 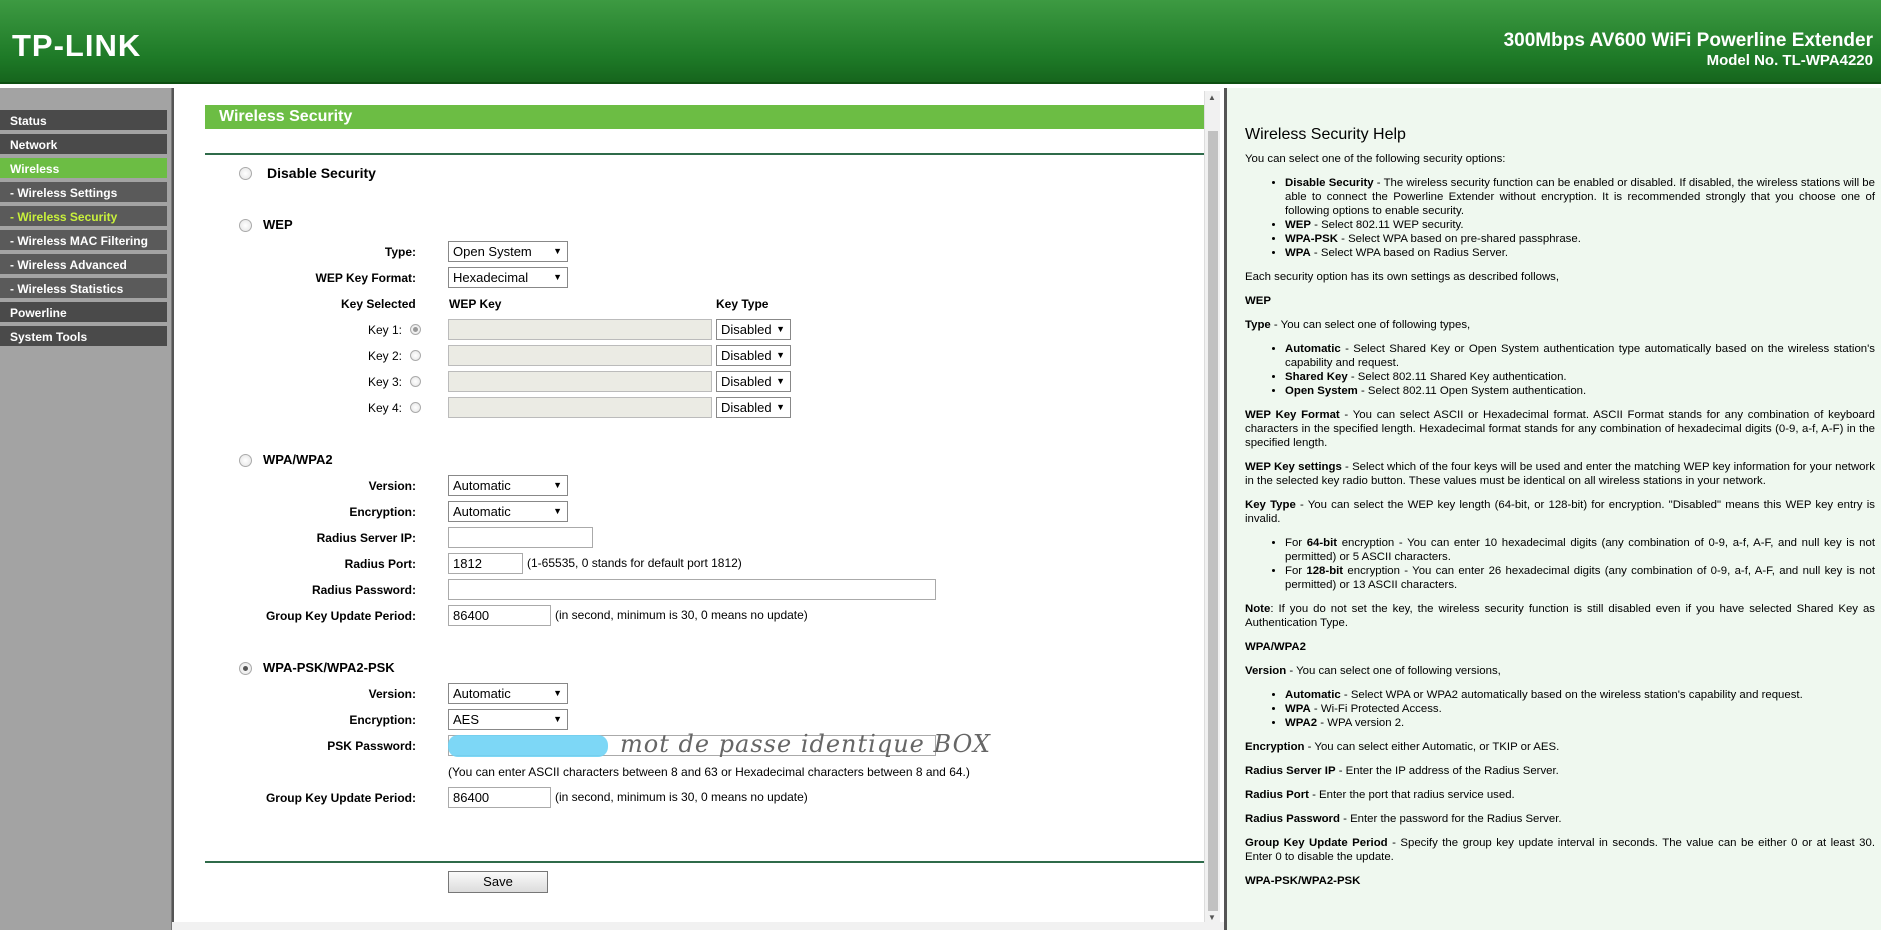 I want to click on radius-port-label: Radius Port:, so click(x=380, y=564).